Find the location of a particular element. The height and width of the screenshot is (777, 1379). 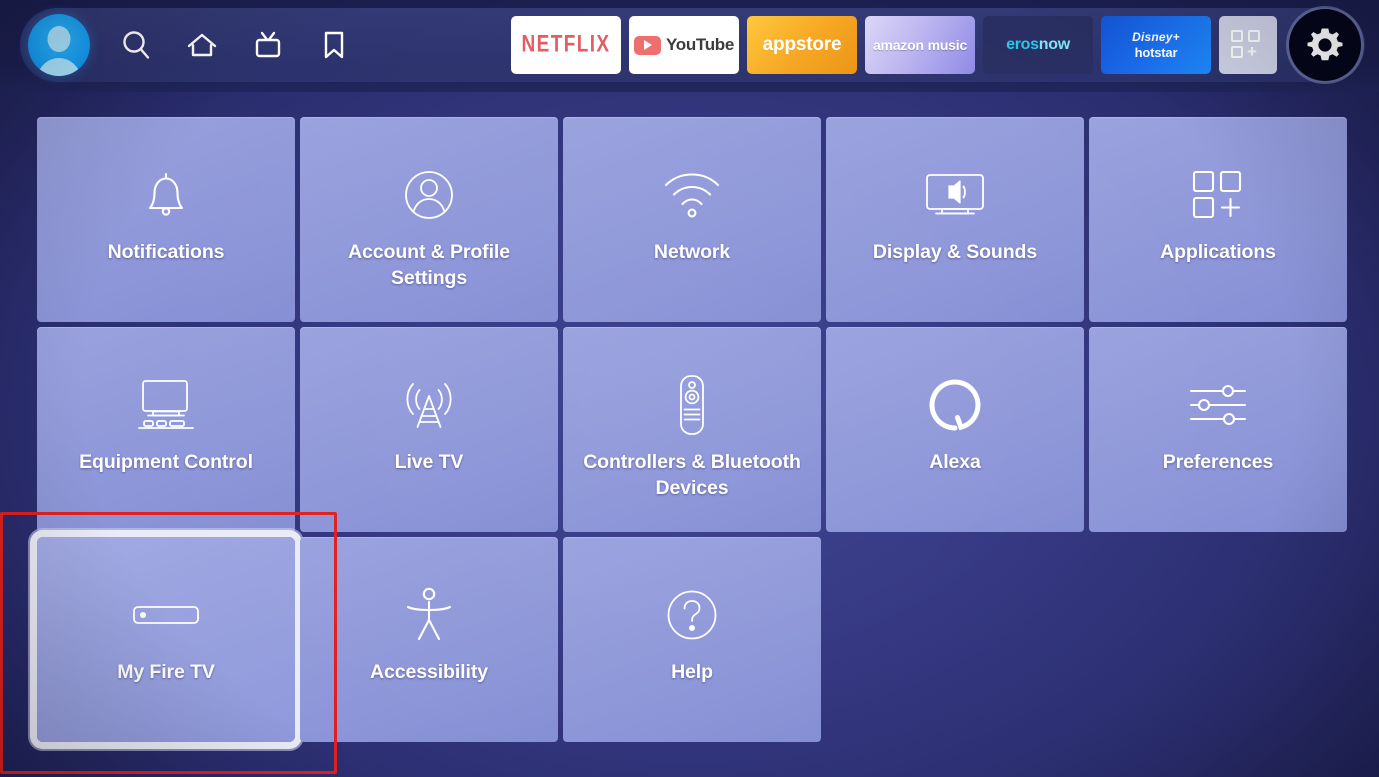

app-tile-disney-hotstar: Disney+ hotstar is located at coordinates (1156, 45).